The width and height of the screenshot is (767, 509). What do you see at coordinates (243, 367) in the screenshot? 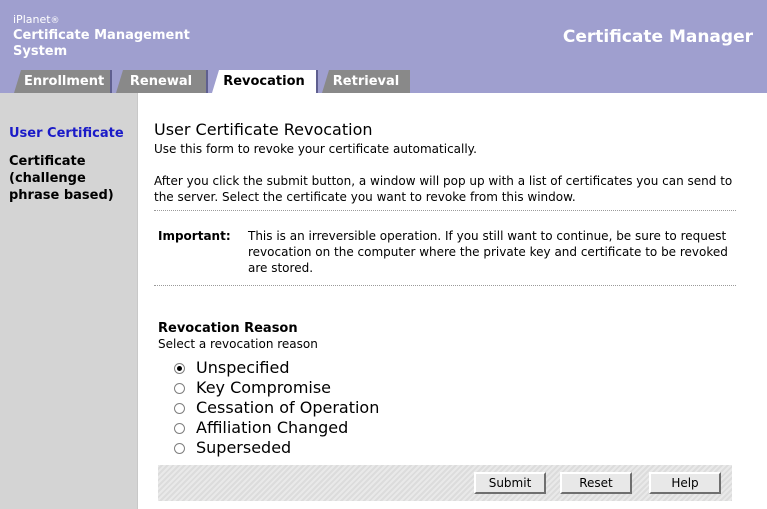
I see `reason-label: Unspecified` at bounding box center [243, 367].